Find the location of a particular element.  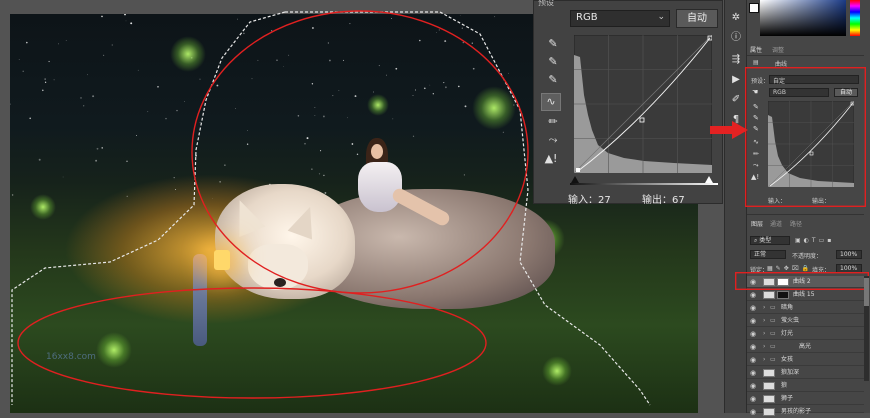

curve-graph is located at coordinates (643, 104).